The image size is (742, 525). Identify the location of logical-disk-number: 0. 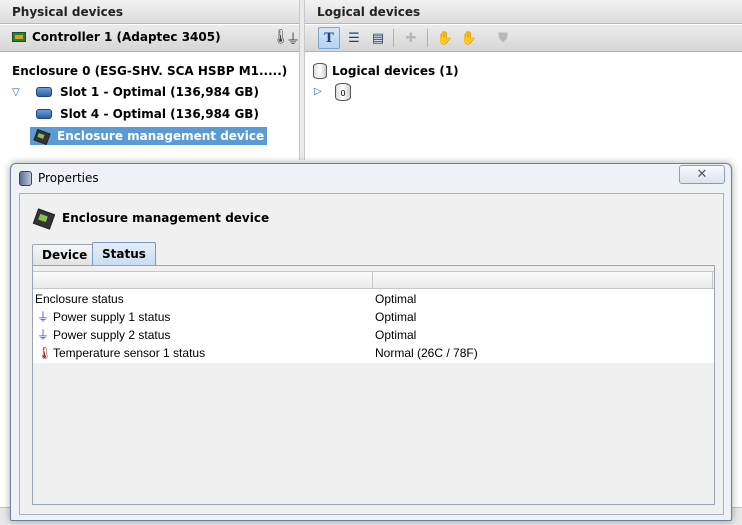
(343, 93).